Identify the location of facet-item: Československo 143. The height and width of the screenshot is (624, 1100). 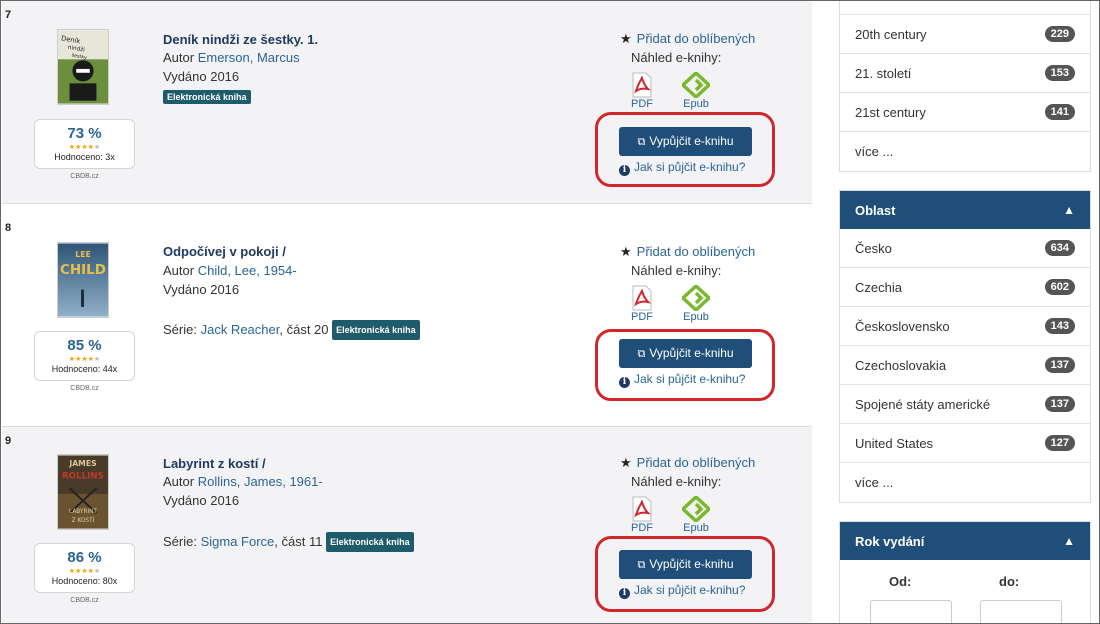
(965, 326).